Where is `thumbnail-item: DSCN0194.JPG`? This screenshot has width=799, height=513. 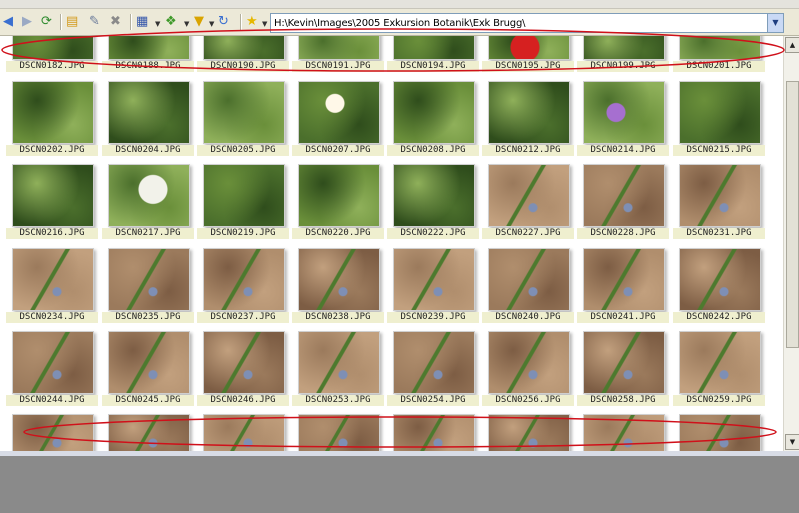 thumbnail-item: DSCN0194.JPG is located at coordinates (433, 55).